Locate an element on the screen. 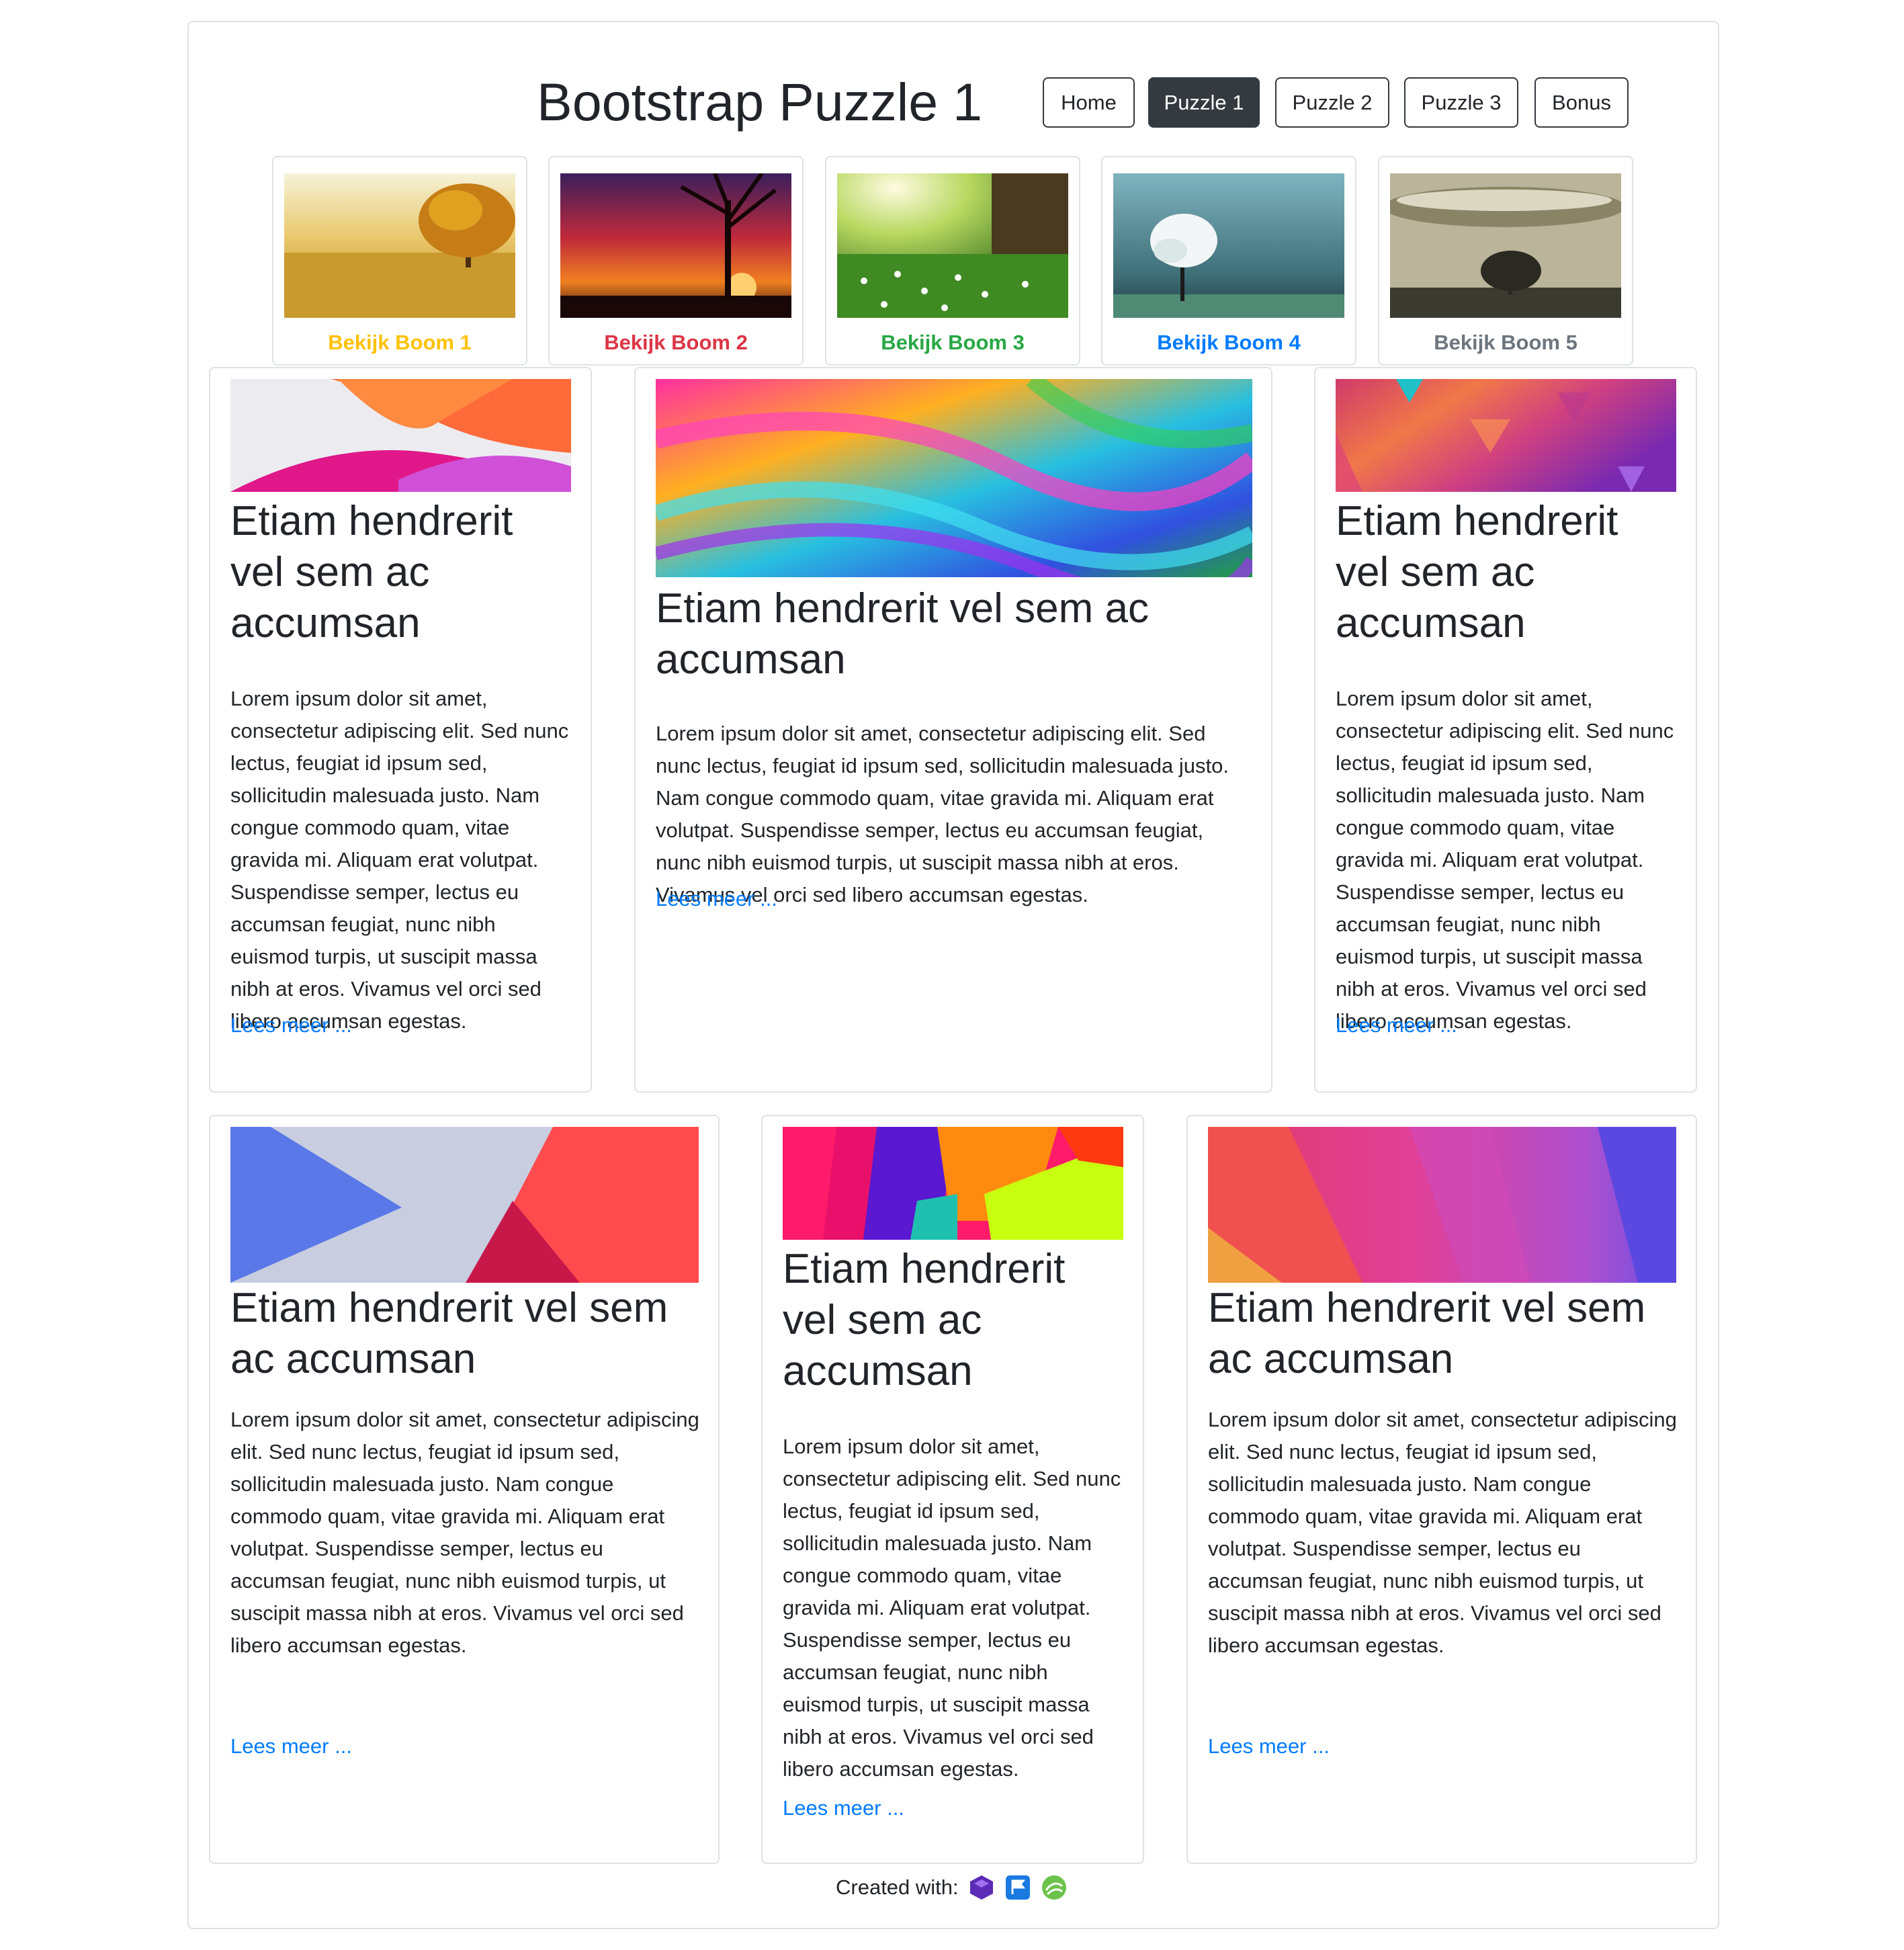  tree-thumbnail-1: Bekijk Boom 1 is located at coordinates (399, 261).